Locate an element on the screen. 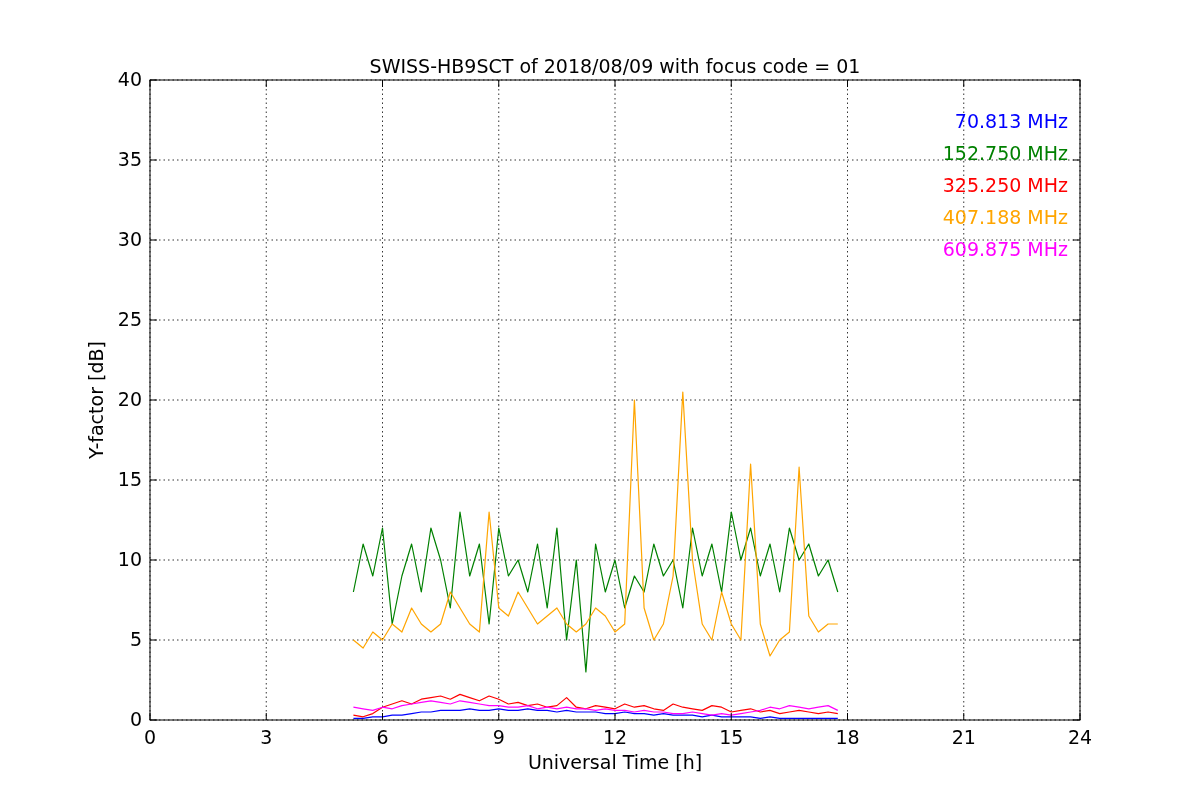  x-tick-label: 0 is located at coordinates (150, 737).